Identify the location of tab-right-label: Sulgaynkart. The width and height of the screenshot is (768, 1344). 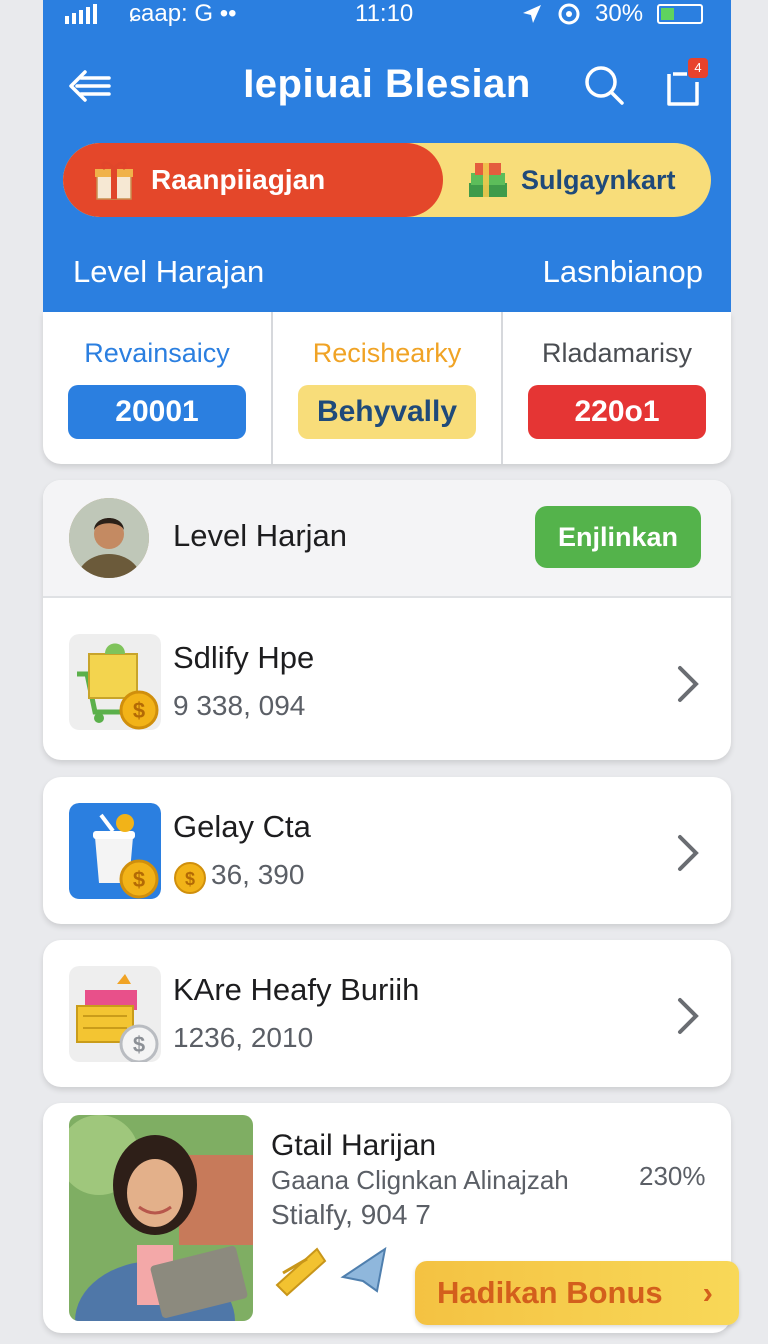
(598, 179).